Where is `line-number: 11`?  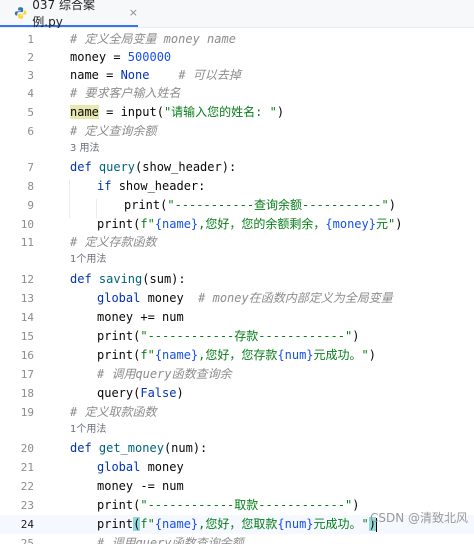
line-number: 11 is located at coordinates (27, 242).